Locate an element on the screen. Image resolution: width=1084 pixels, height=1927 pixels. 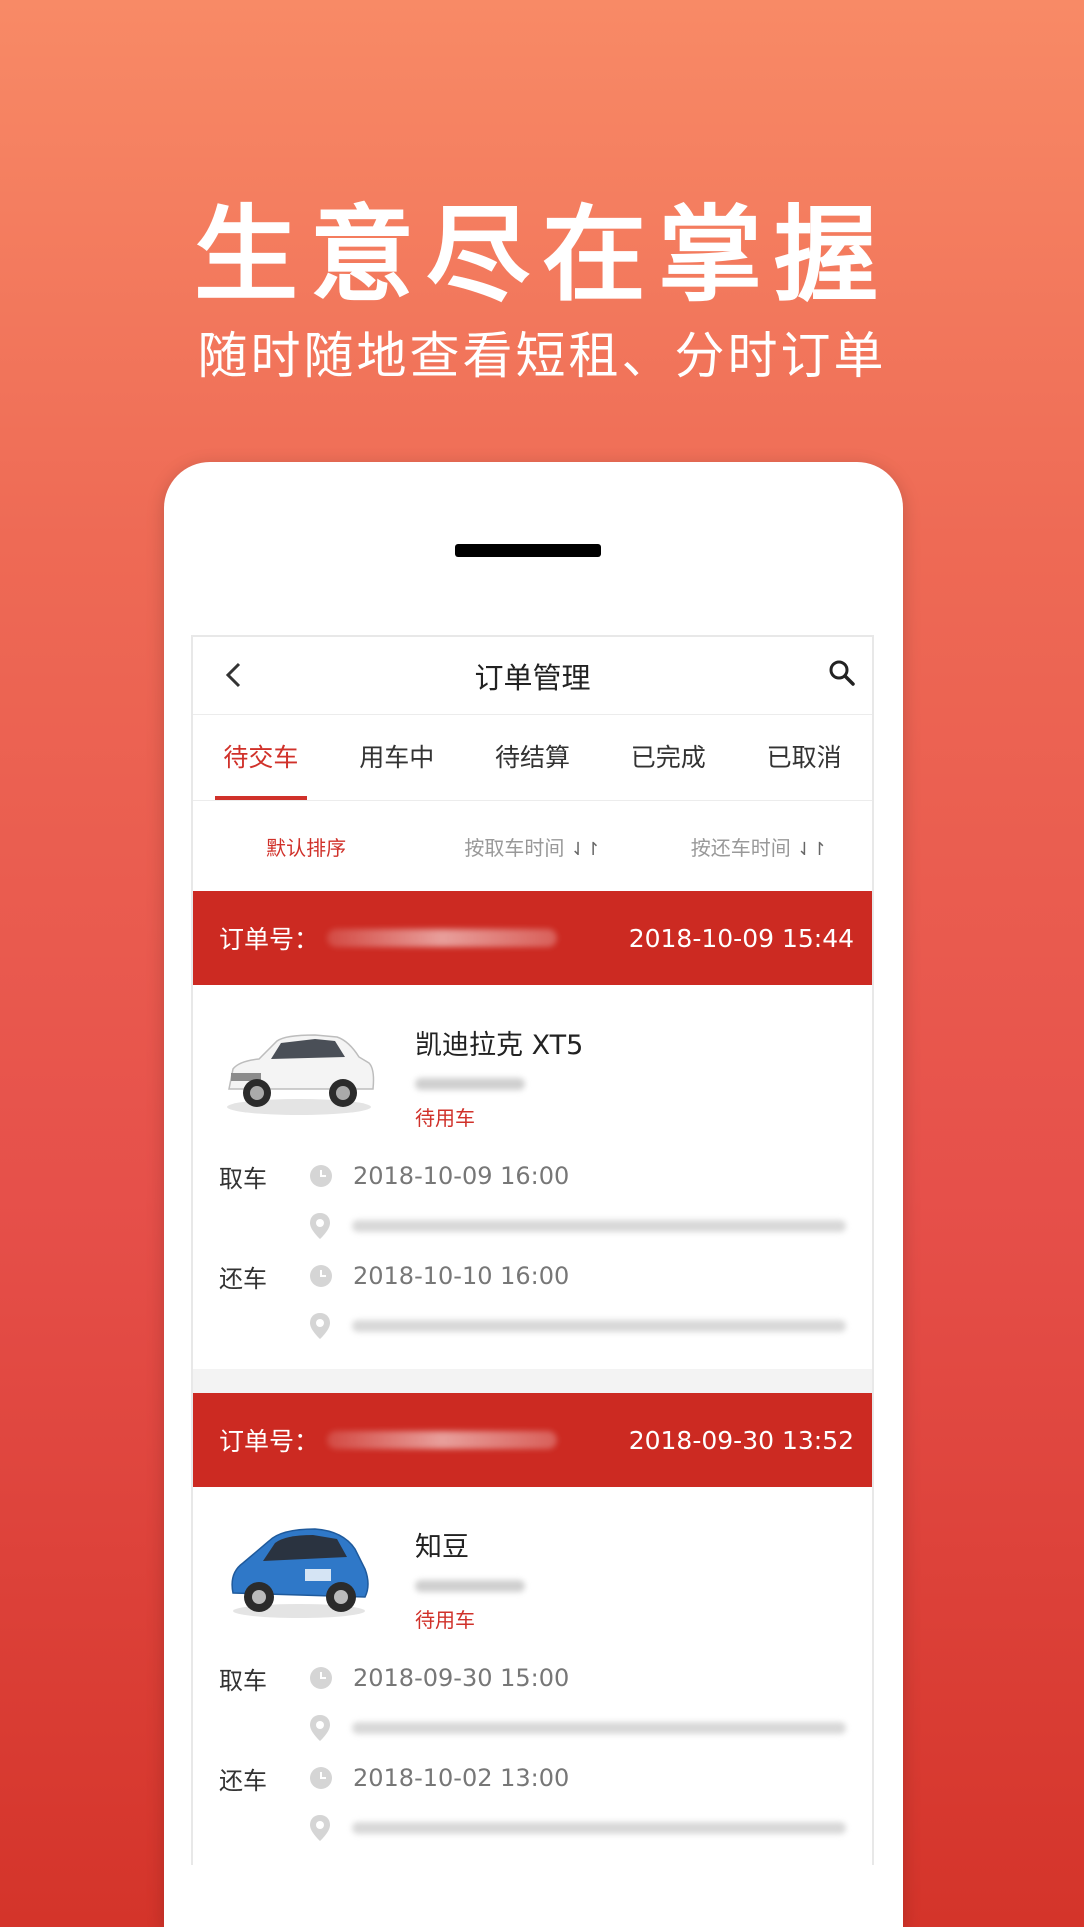
pickup-time: 2018-09-30 15:00 is located at coordinates (461, 1678).